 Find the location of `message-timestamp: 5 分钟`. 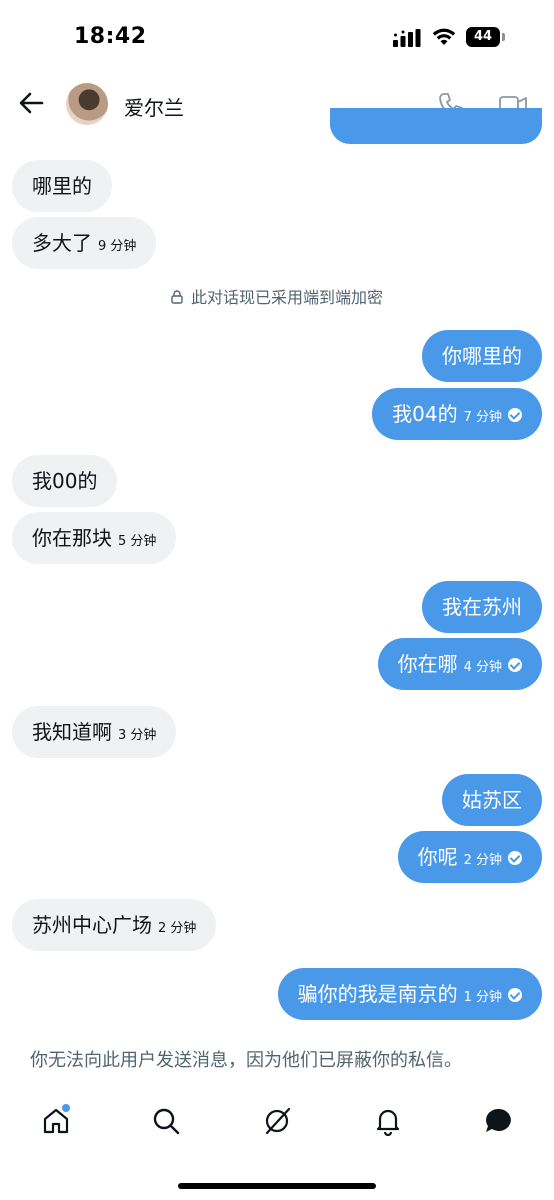

message-timestamp: 5 分钟 is located at coordinates (137, 541).